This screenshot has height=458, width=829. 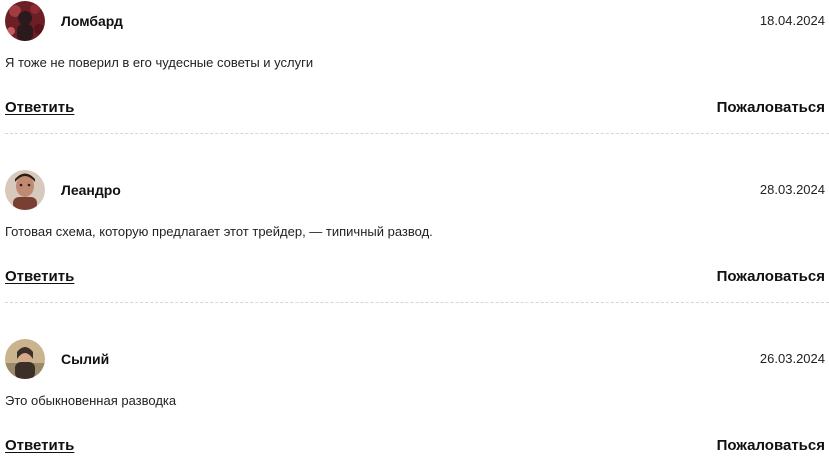 I want to click on comment-date: 28.03.2024, so click(x=792, y=189).